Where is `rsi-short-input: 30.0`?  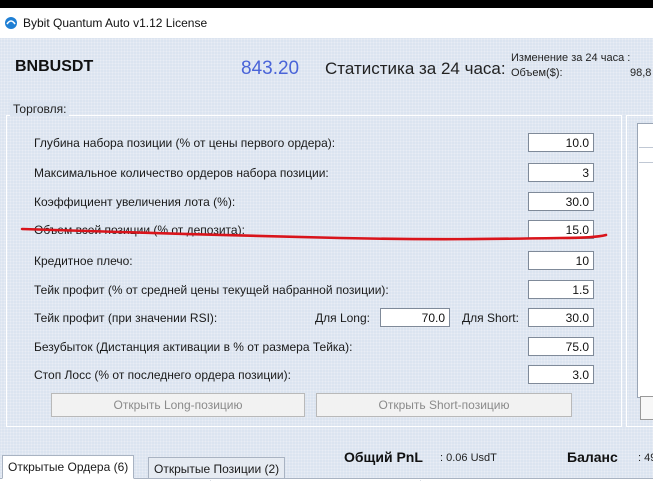
rsi-short-input: 30.0 is located at coordinates (561, 317).